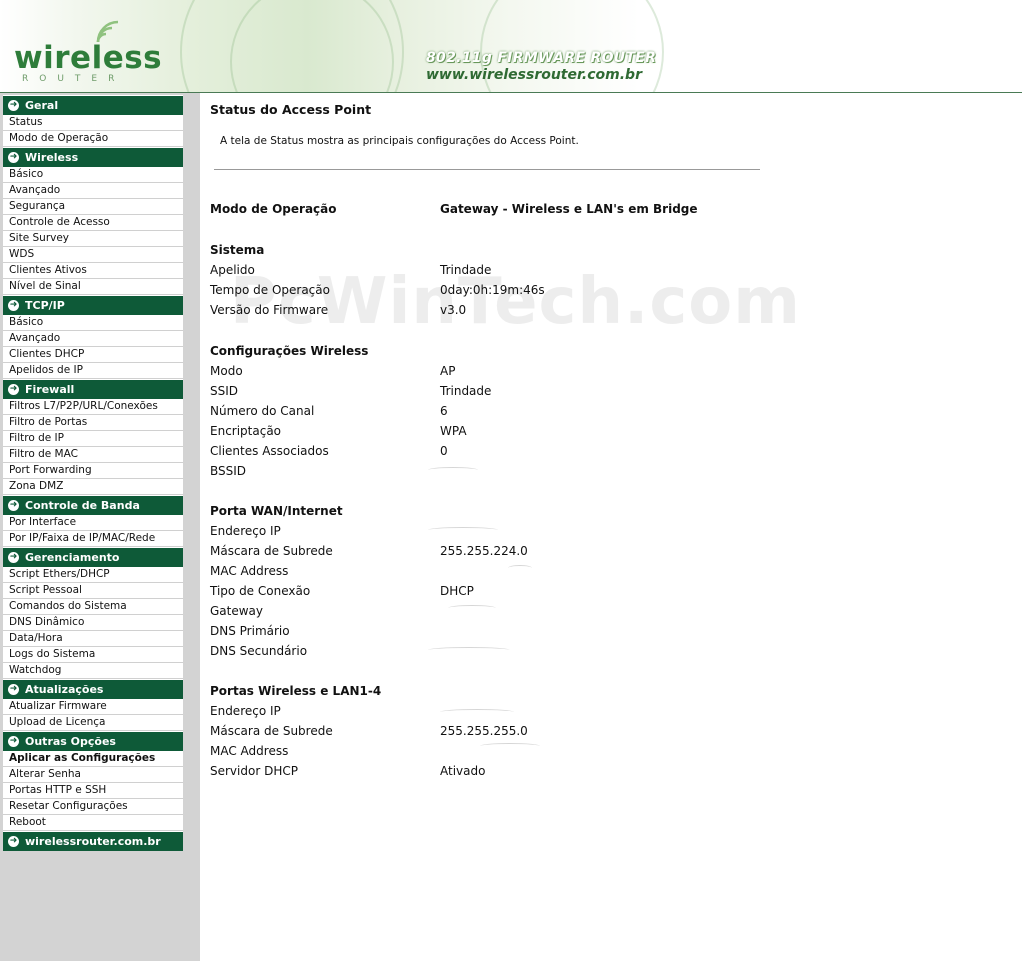 The width and height of the screenshot is (1022, 961). What do you see at coordinates (260, 591) in the screenshot?
I see `wan-row-label: Tipo de Conexão` at bounding box center [260, 591].